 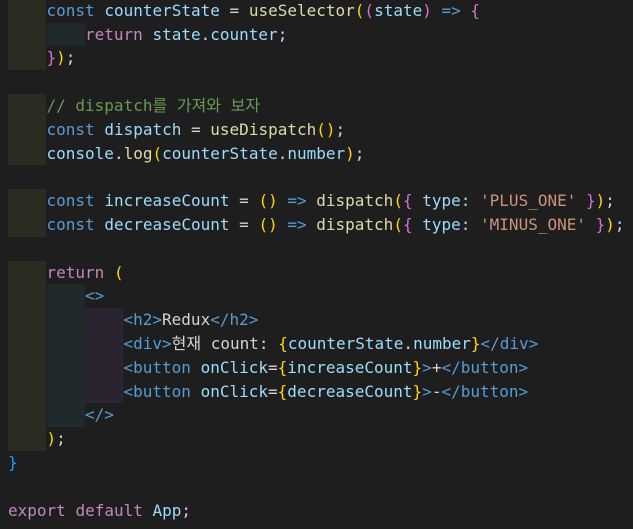 I want to click on code-token: <h2>, so click(x=143, y=320).